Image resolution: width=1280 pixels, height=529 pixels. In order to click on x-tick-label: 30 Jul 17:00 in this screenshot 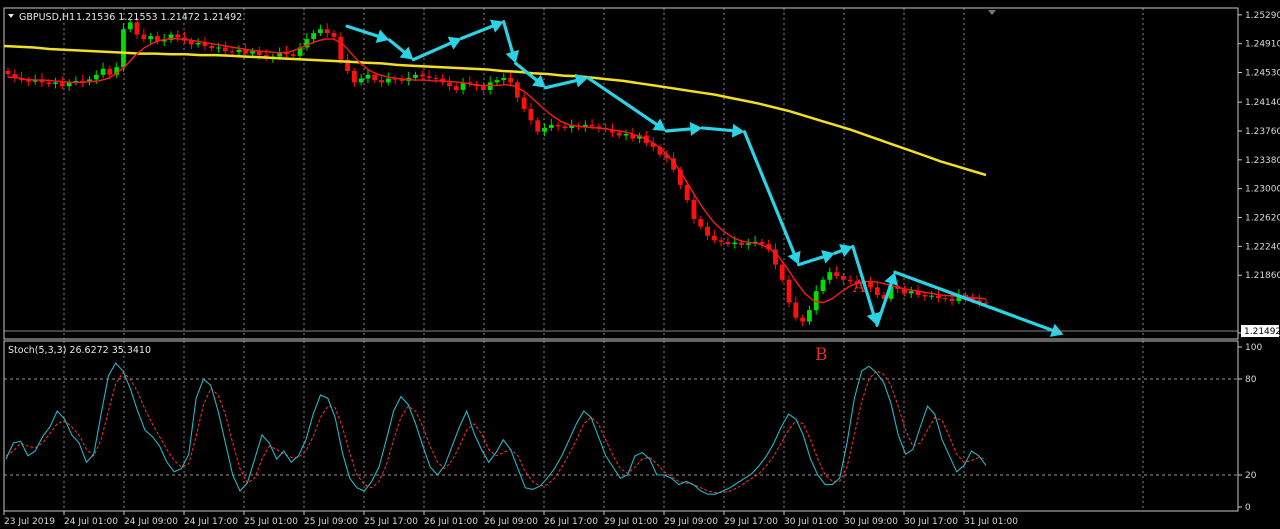, I will do `click(931, 522)`.